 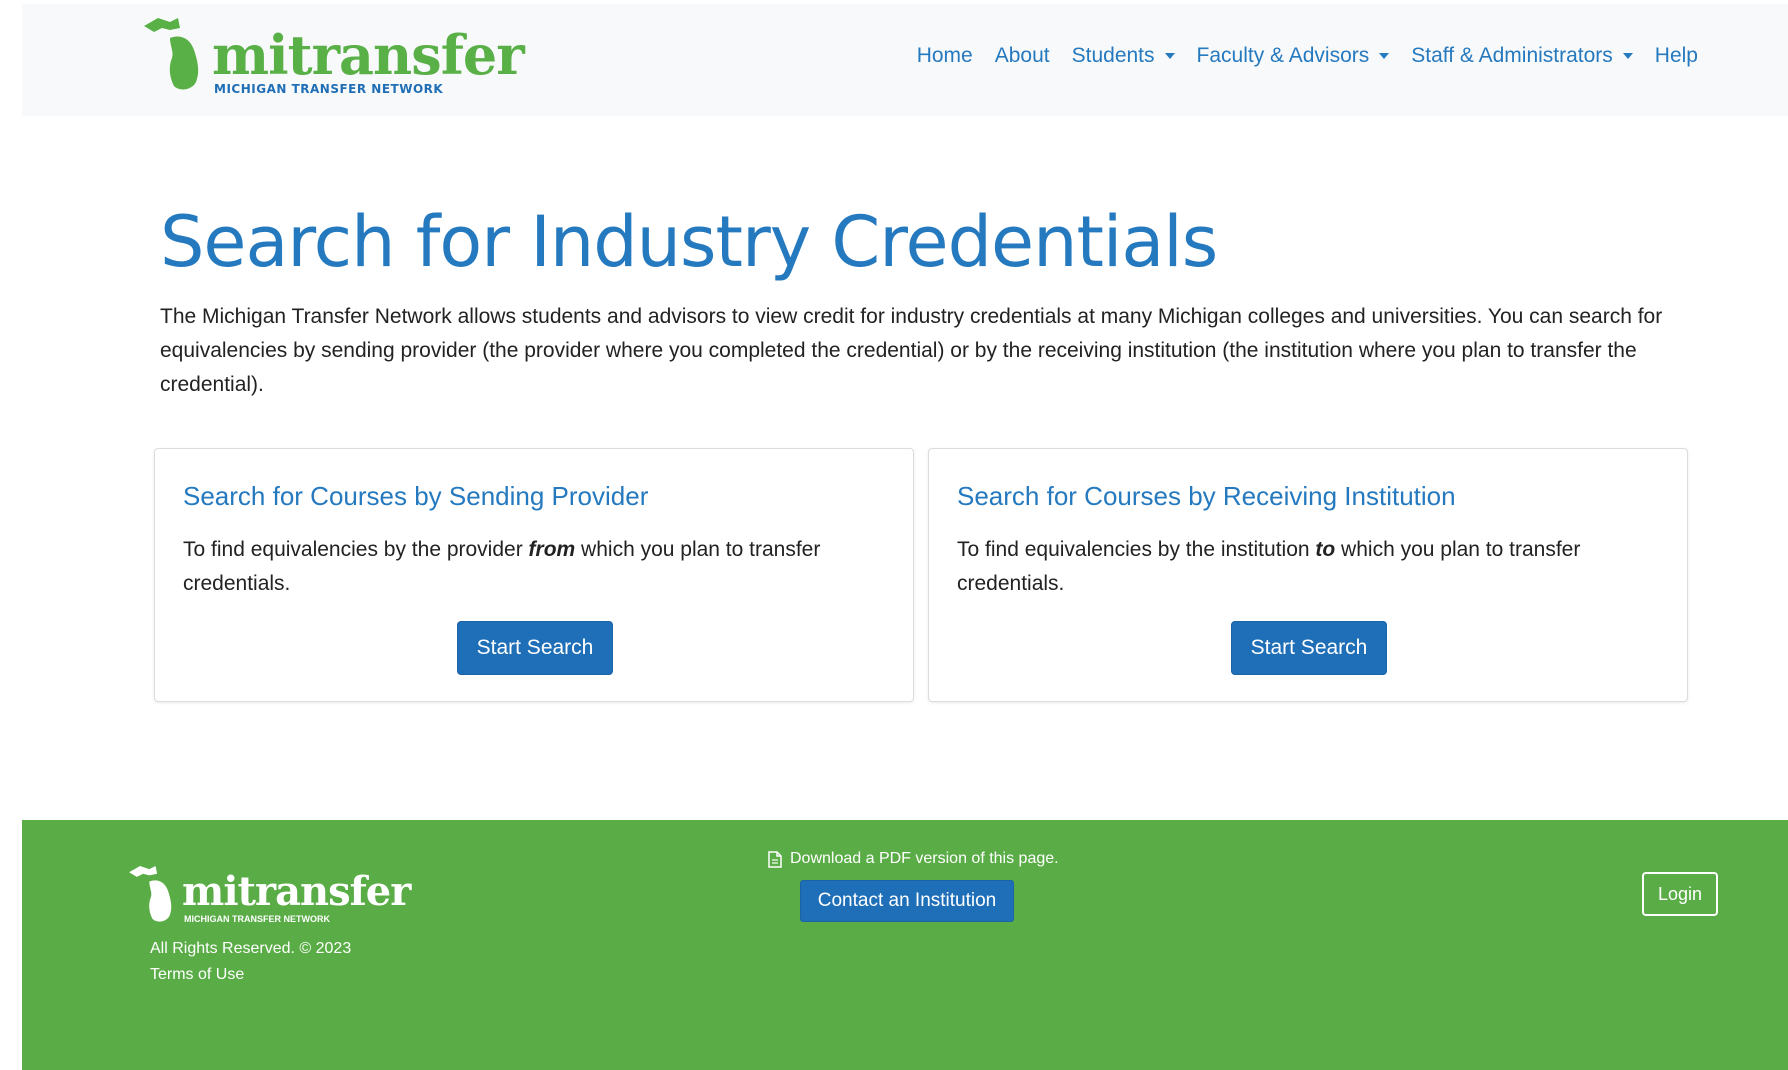 I want to click on contact-institution-button: Contact an Institution, so click(x=907, y=901).